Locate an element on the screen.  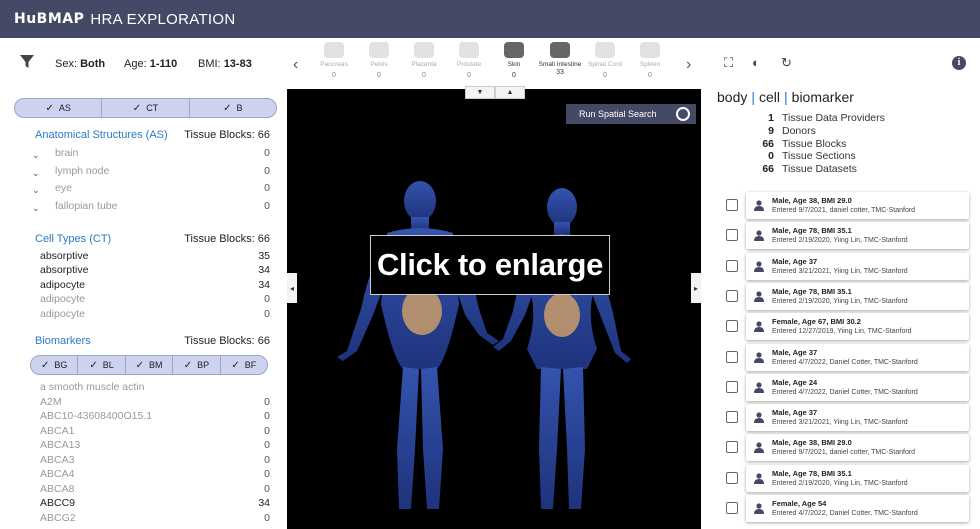
as-section-title: Anatomical Structures (AS) is located at coordinates (101, 135).